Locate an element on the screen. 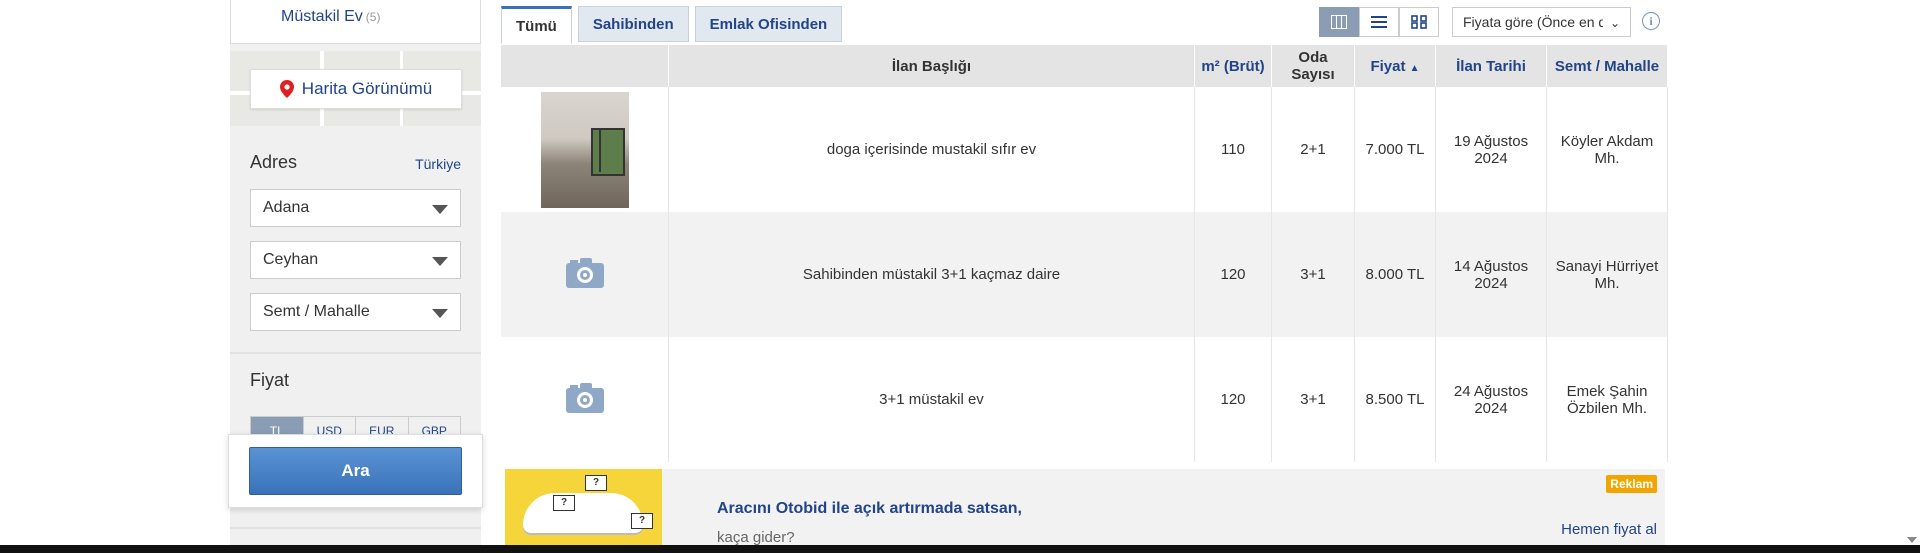 This screenshot has width=1920, height=553. district-value: Ceyhan is located at coordinates (291, 259).